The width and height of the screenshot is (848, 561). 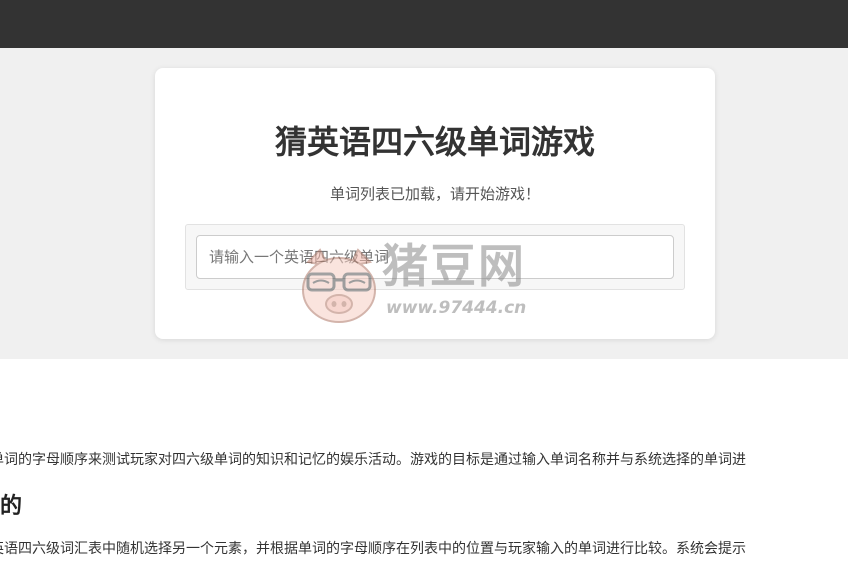 What do you see at coordinates (434, 142) in the screenshot?
I see `game-title: 猜英语四六级单词游戏` at bounding box center [434, 142].